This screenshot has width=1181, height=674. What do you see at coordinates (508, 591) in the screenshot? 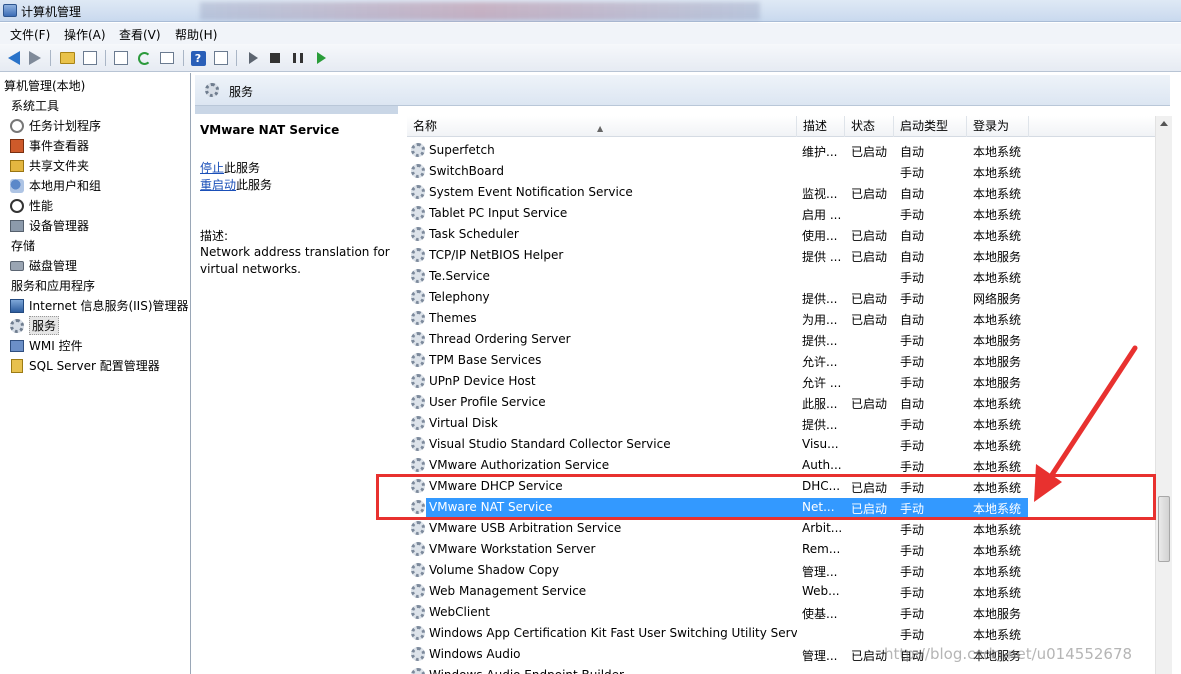
I see `service-name: Web Management Service` at bounding box center [508, 591].